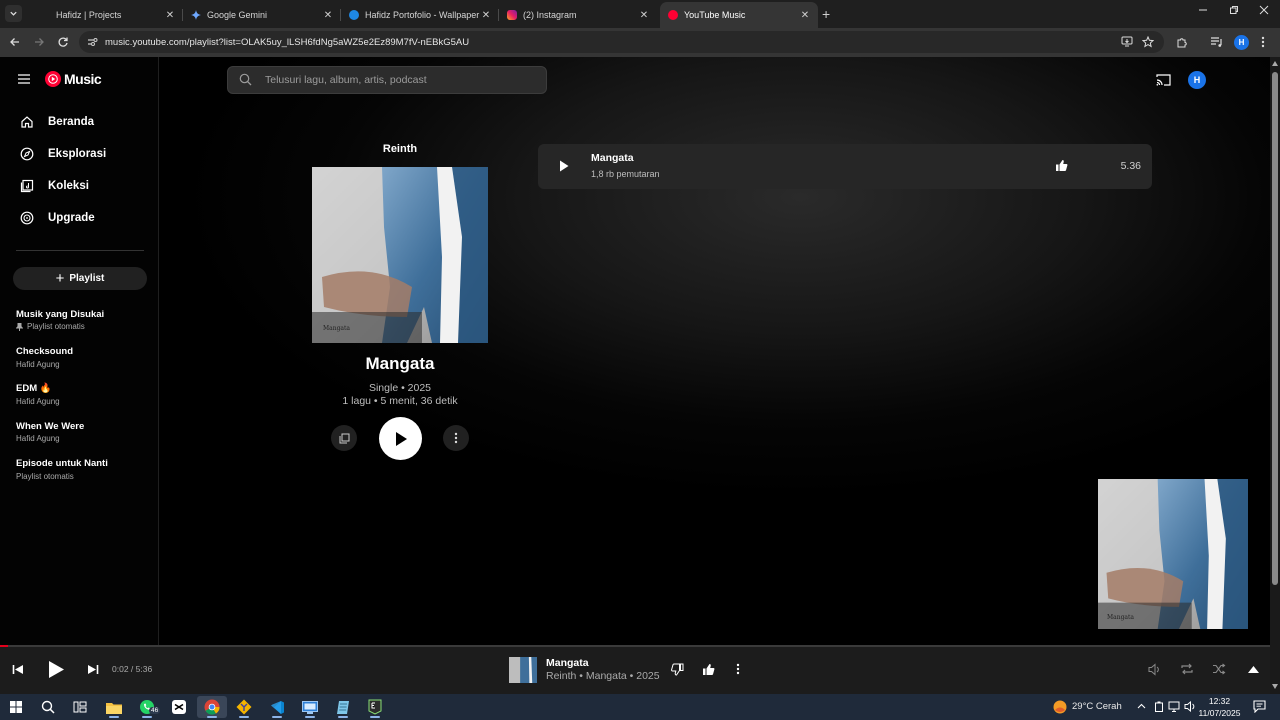 This screenshot has width=1280, height=720. What do you see at coordinates (18, 669) in the screenshot?
I see `previous-track-icon` at bounding box center [18, 669].